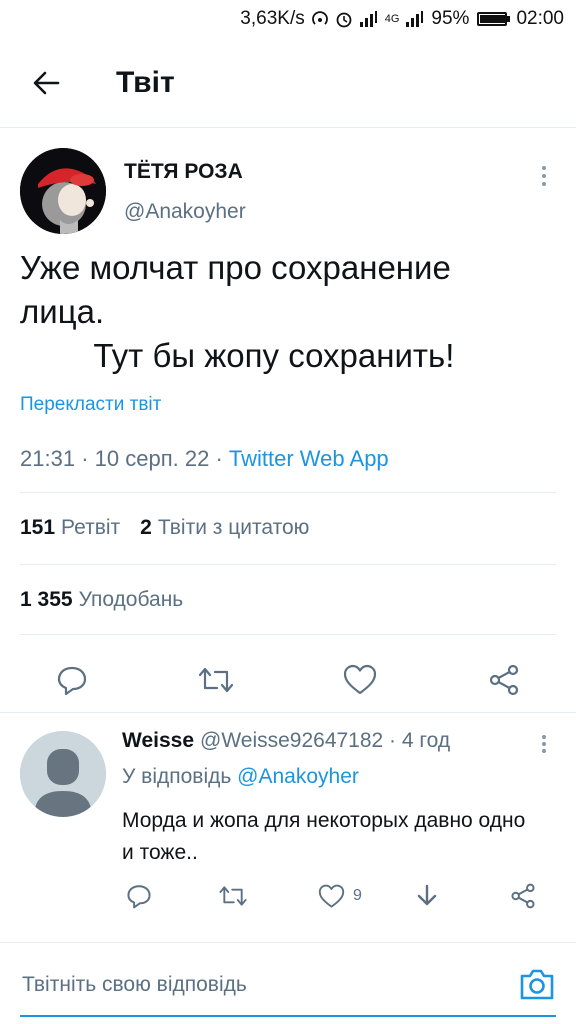 The width and height of the screenshot is (576, 1024). I want to click on battery-icon, so click(493, 19).